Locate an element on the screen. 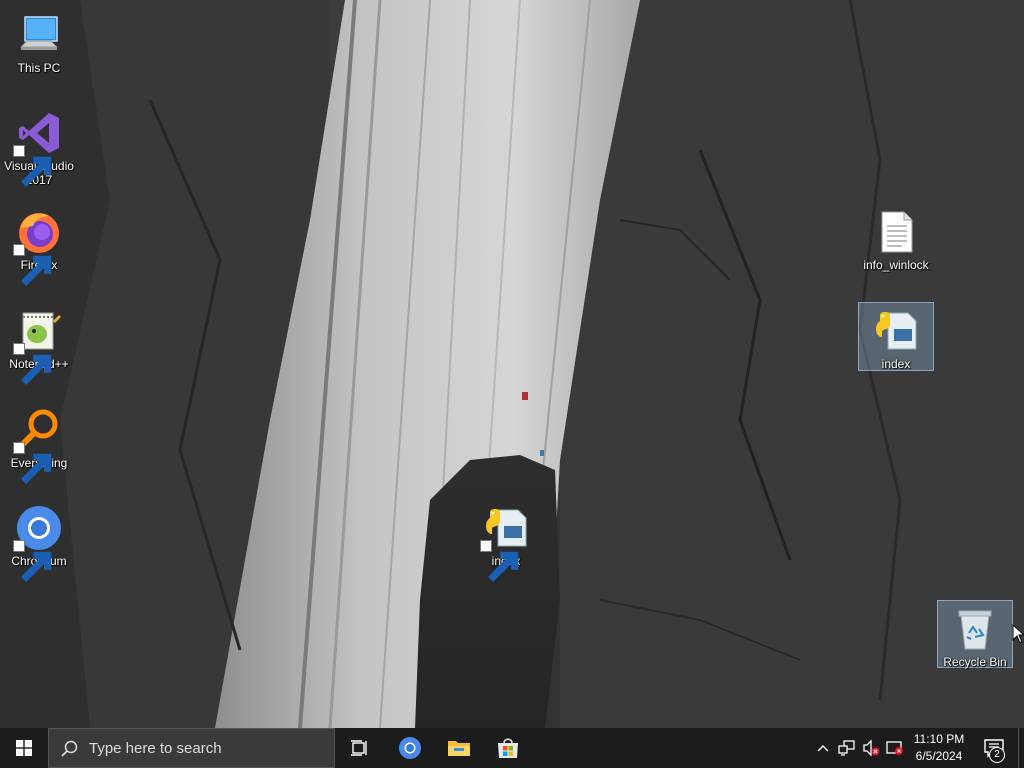 The image size is (1024, 768). desktop-icon-info-winlock: info_winlock is located at coordinates (896, 238).